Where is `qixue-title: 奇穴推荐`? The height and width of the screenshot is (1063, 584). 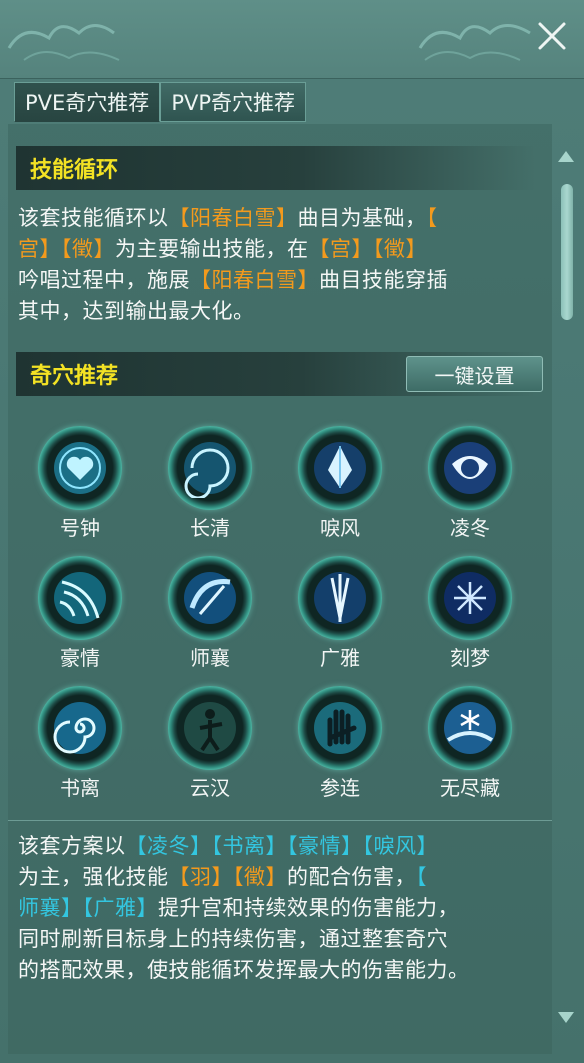 qixue-title: 奇穴推荐 is located at coordinates (74, 376).